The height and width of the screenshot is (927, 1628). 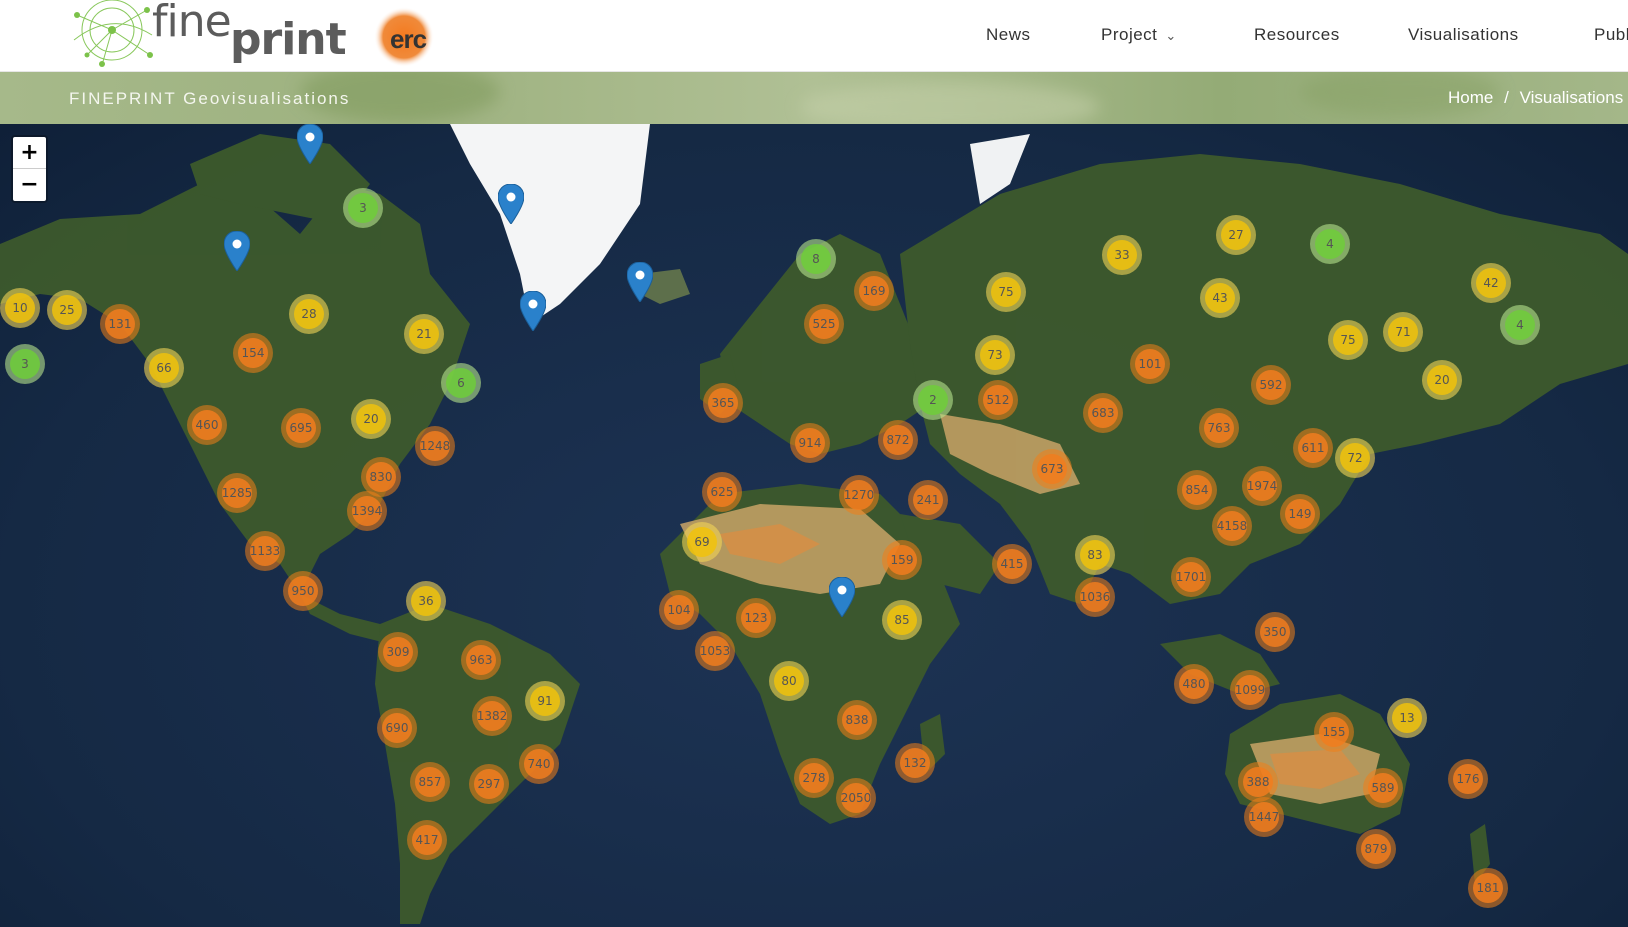 I want to click on marker-cluster: 149, so click(x=1300, y=514).